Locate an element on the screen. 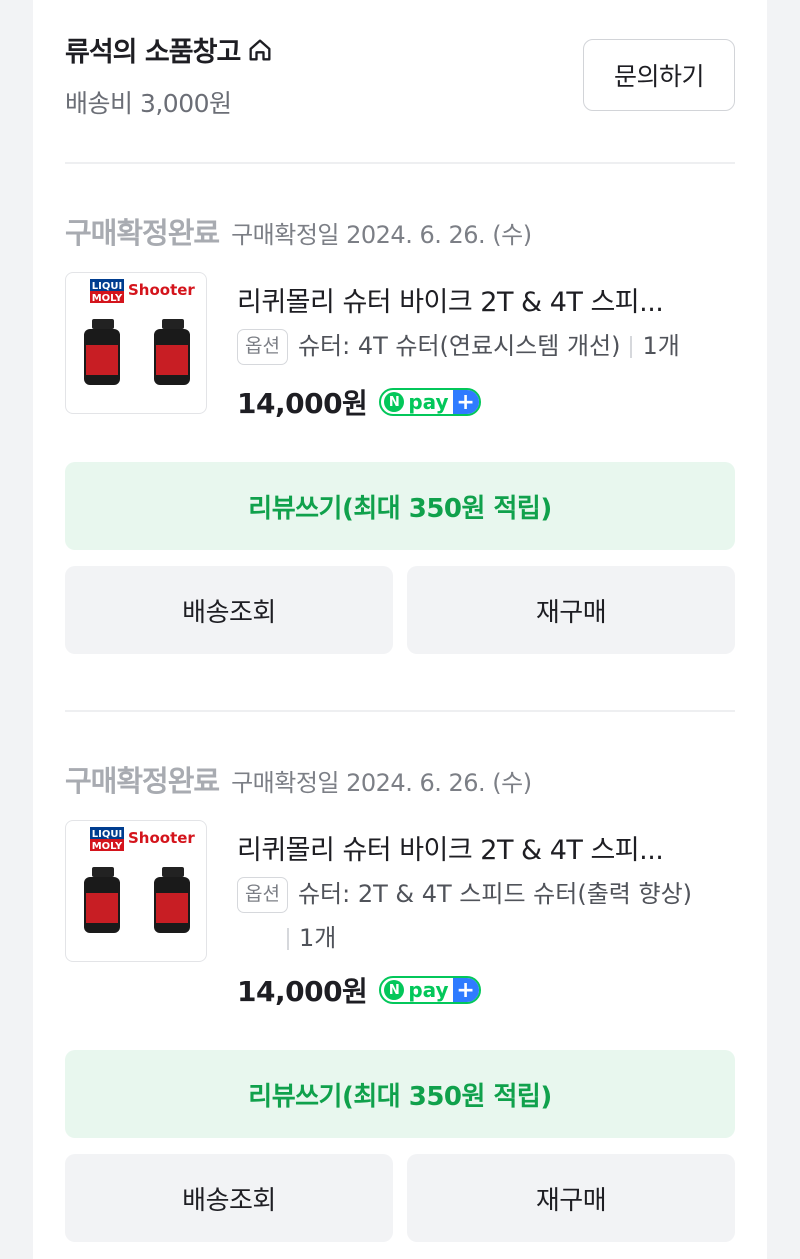 Image resolution: width=800 pixels, height=1259 pixels. seller-name: 류석의 소품창고 is located at coordinates (153, 49).